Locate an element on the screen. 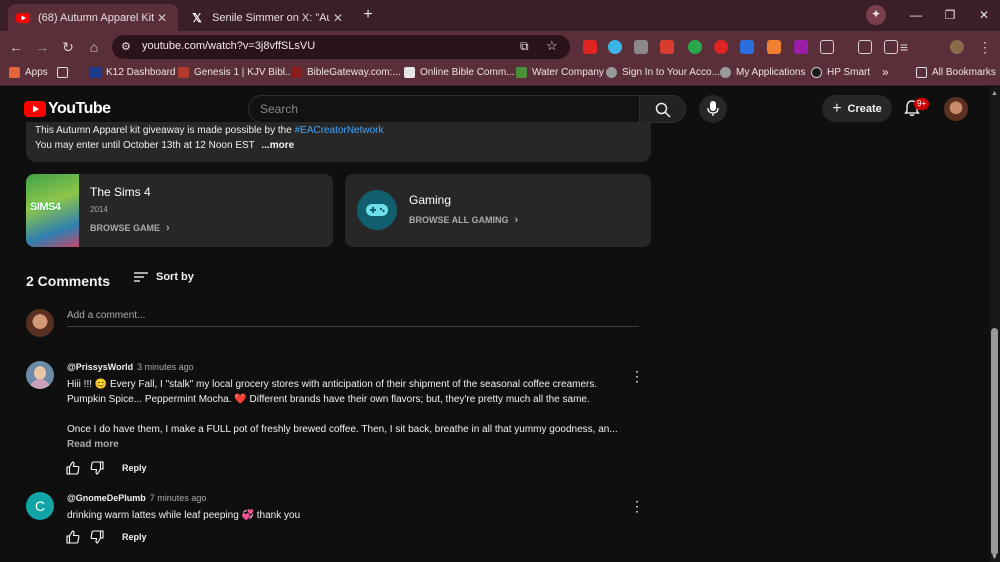 The width and height of the screenshot is (1000, 562). scroll-down-arrow-icon: ▼ is located at coordinates (994, 557).